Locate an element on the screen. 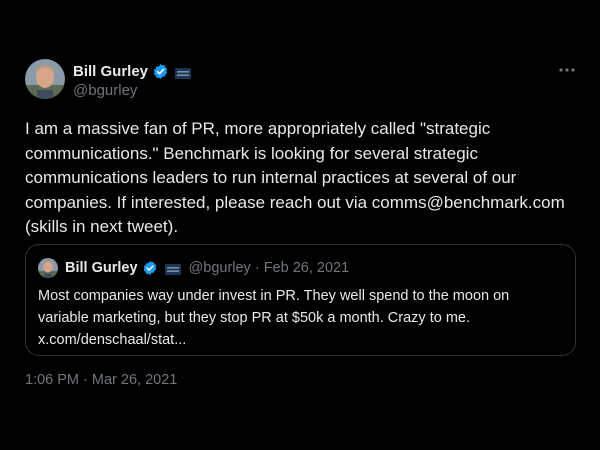 The image size is (600, 450). author-handle: @bgurley is located at coordinates (105, 90).